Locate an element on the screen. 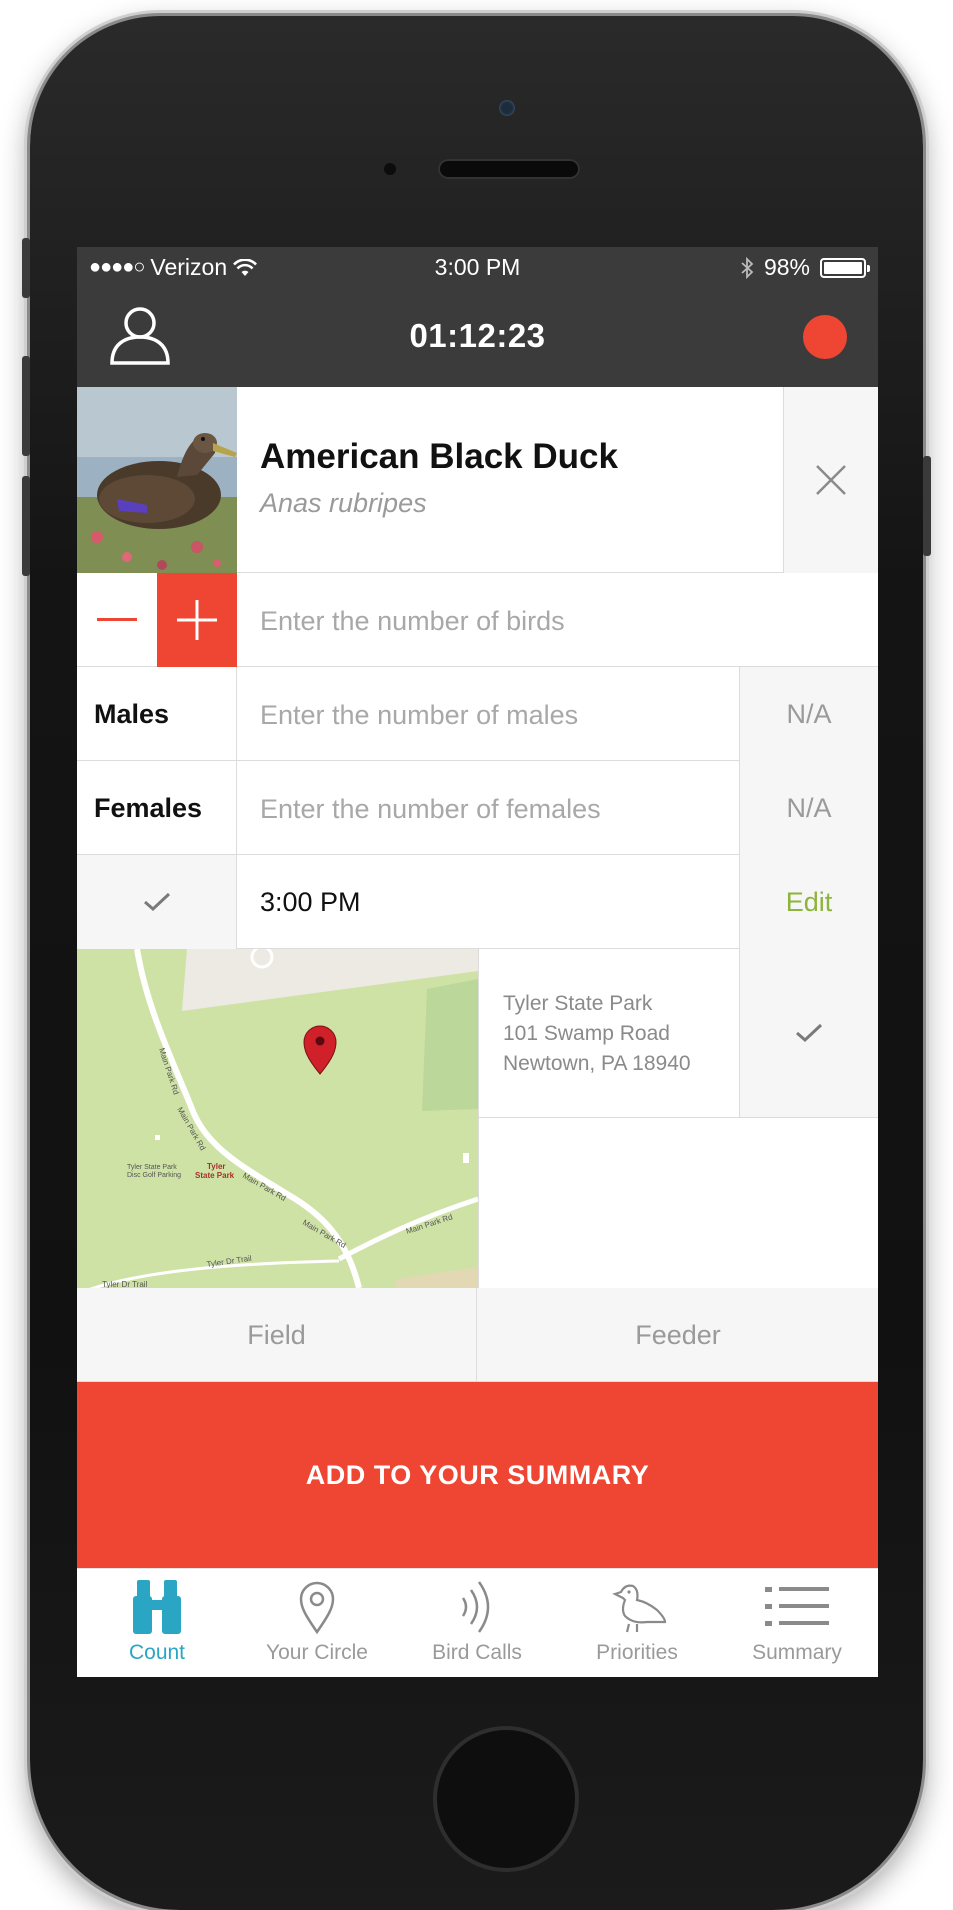 The image size is (953, 1910). species-common-name: American Black Duck is located at coordinates (439, 456).